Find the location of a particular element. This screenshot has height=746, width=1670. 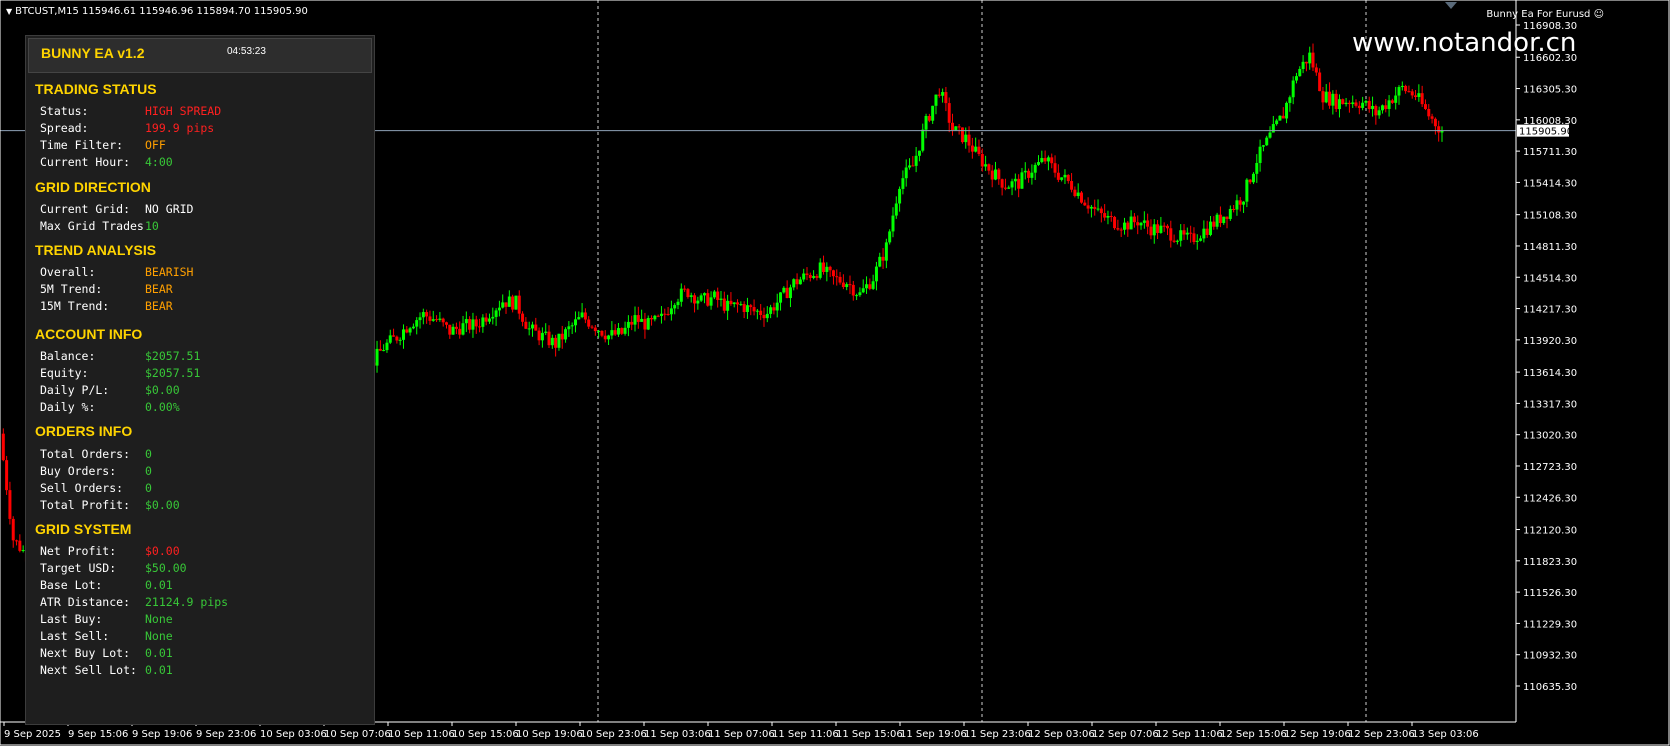

price-tick-label: 112723.30 is located at coordinates (1550, 467).